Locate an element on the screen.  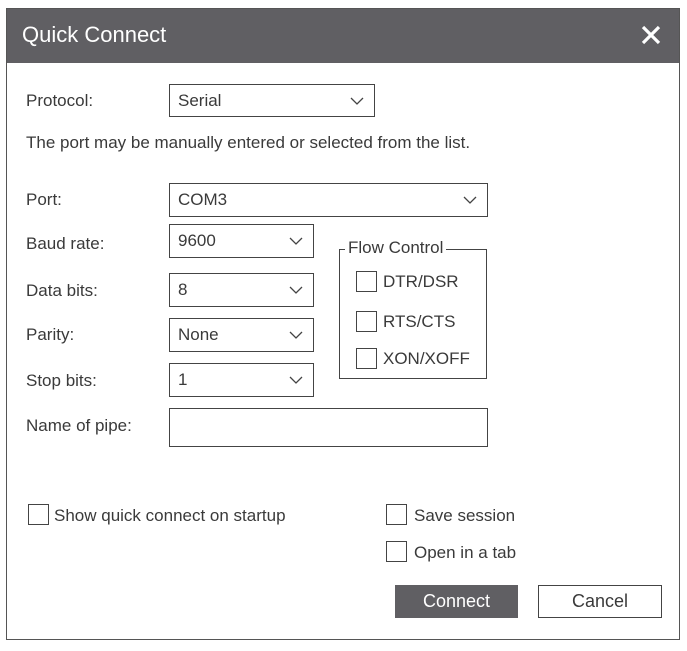
port-value: COM3 is located at coordinates (203, 199).